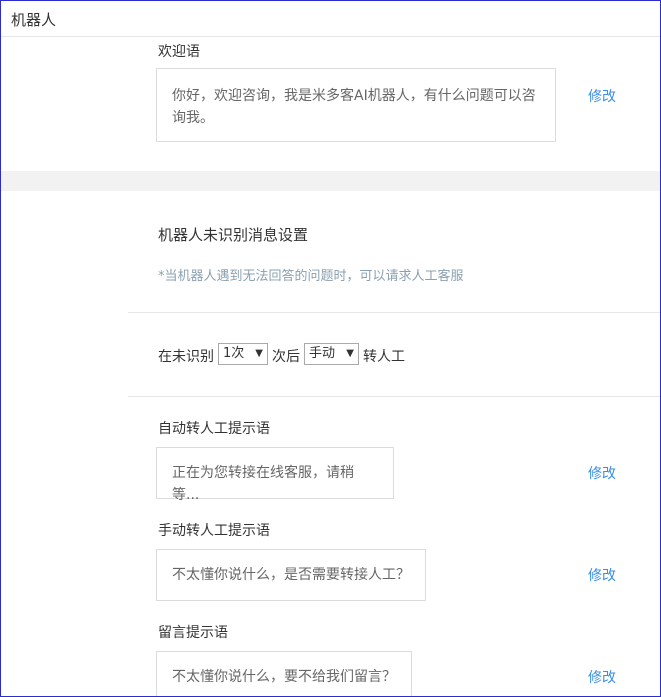 This screenshot has width=661, height=697. I want to click on transfer-mode-select: 手动 ▼, so click(331, 354).